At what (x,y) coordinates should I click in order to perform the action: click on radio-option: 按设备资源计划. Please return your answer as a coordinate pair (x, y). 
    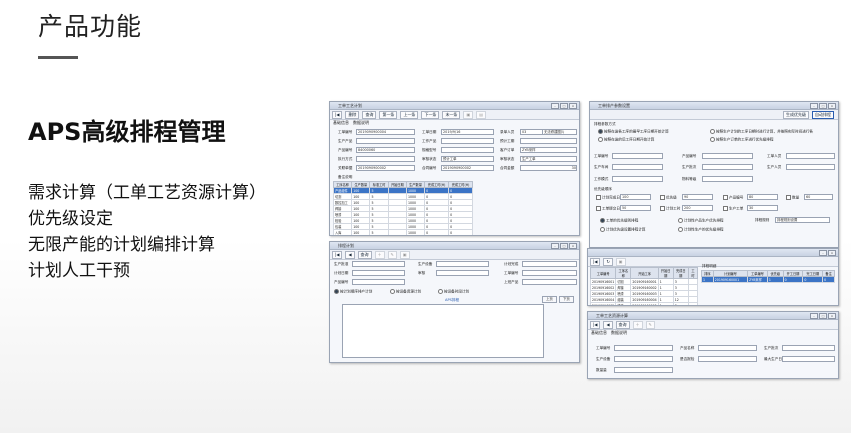
    Looking at the image, I should click on (405, 292).